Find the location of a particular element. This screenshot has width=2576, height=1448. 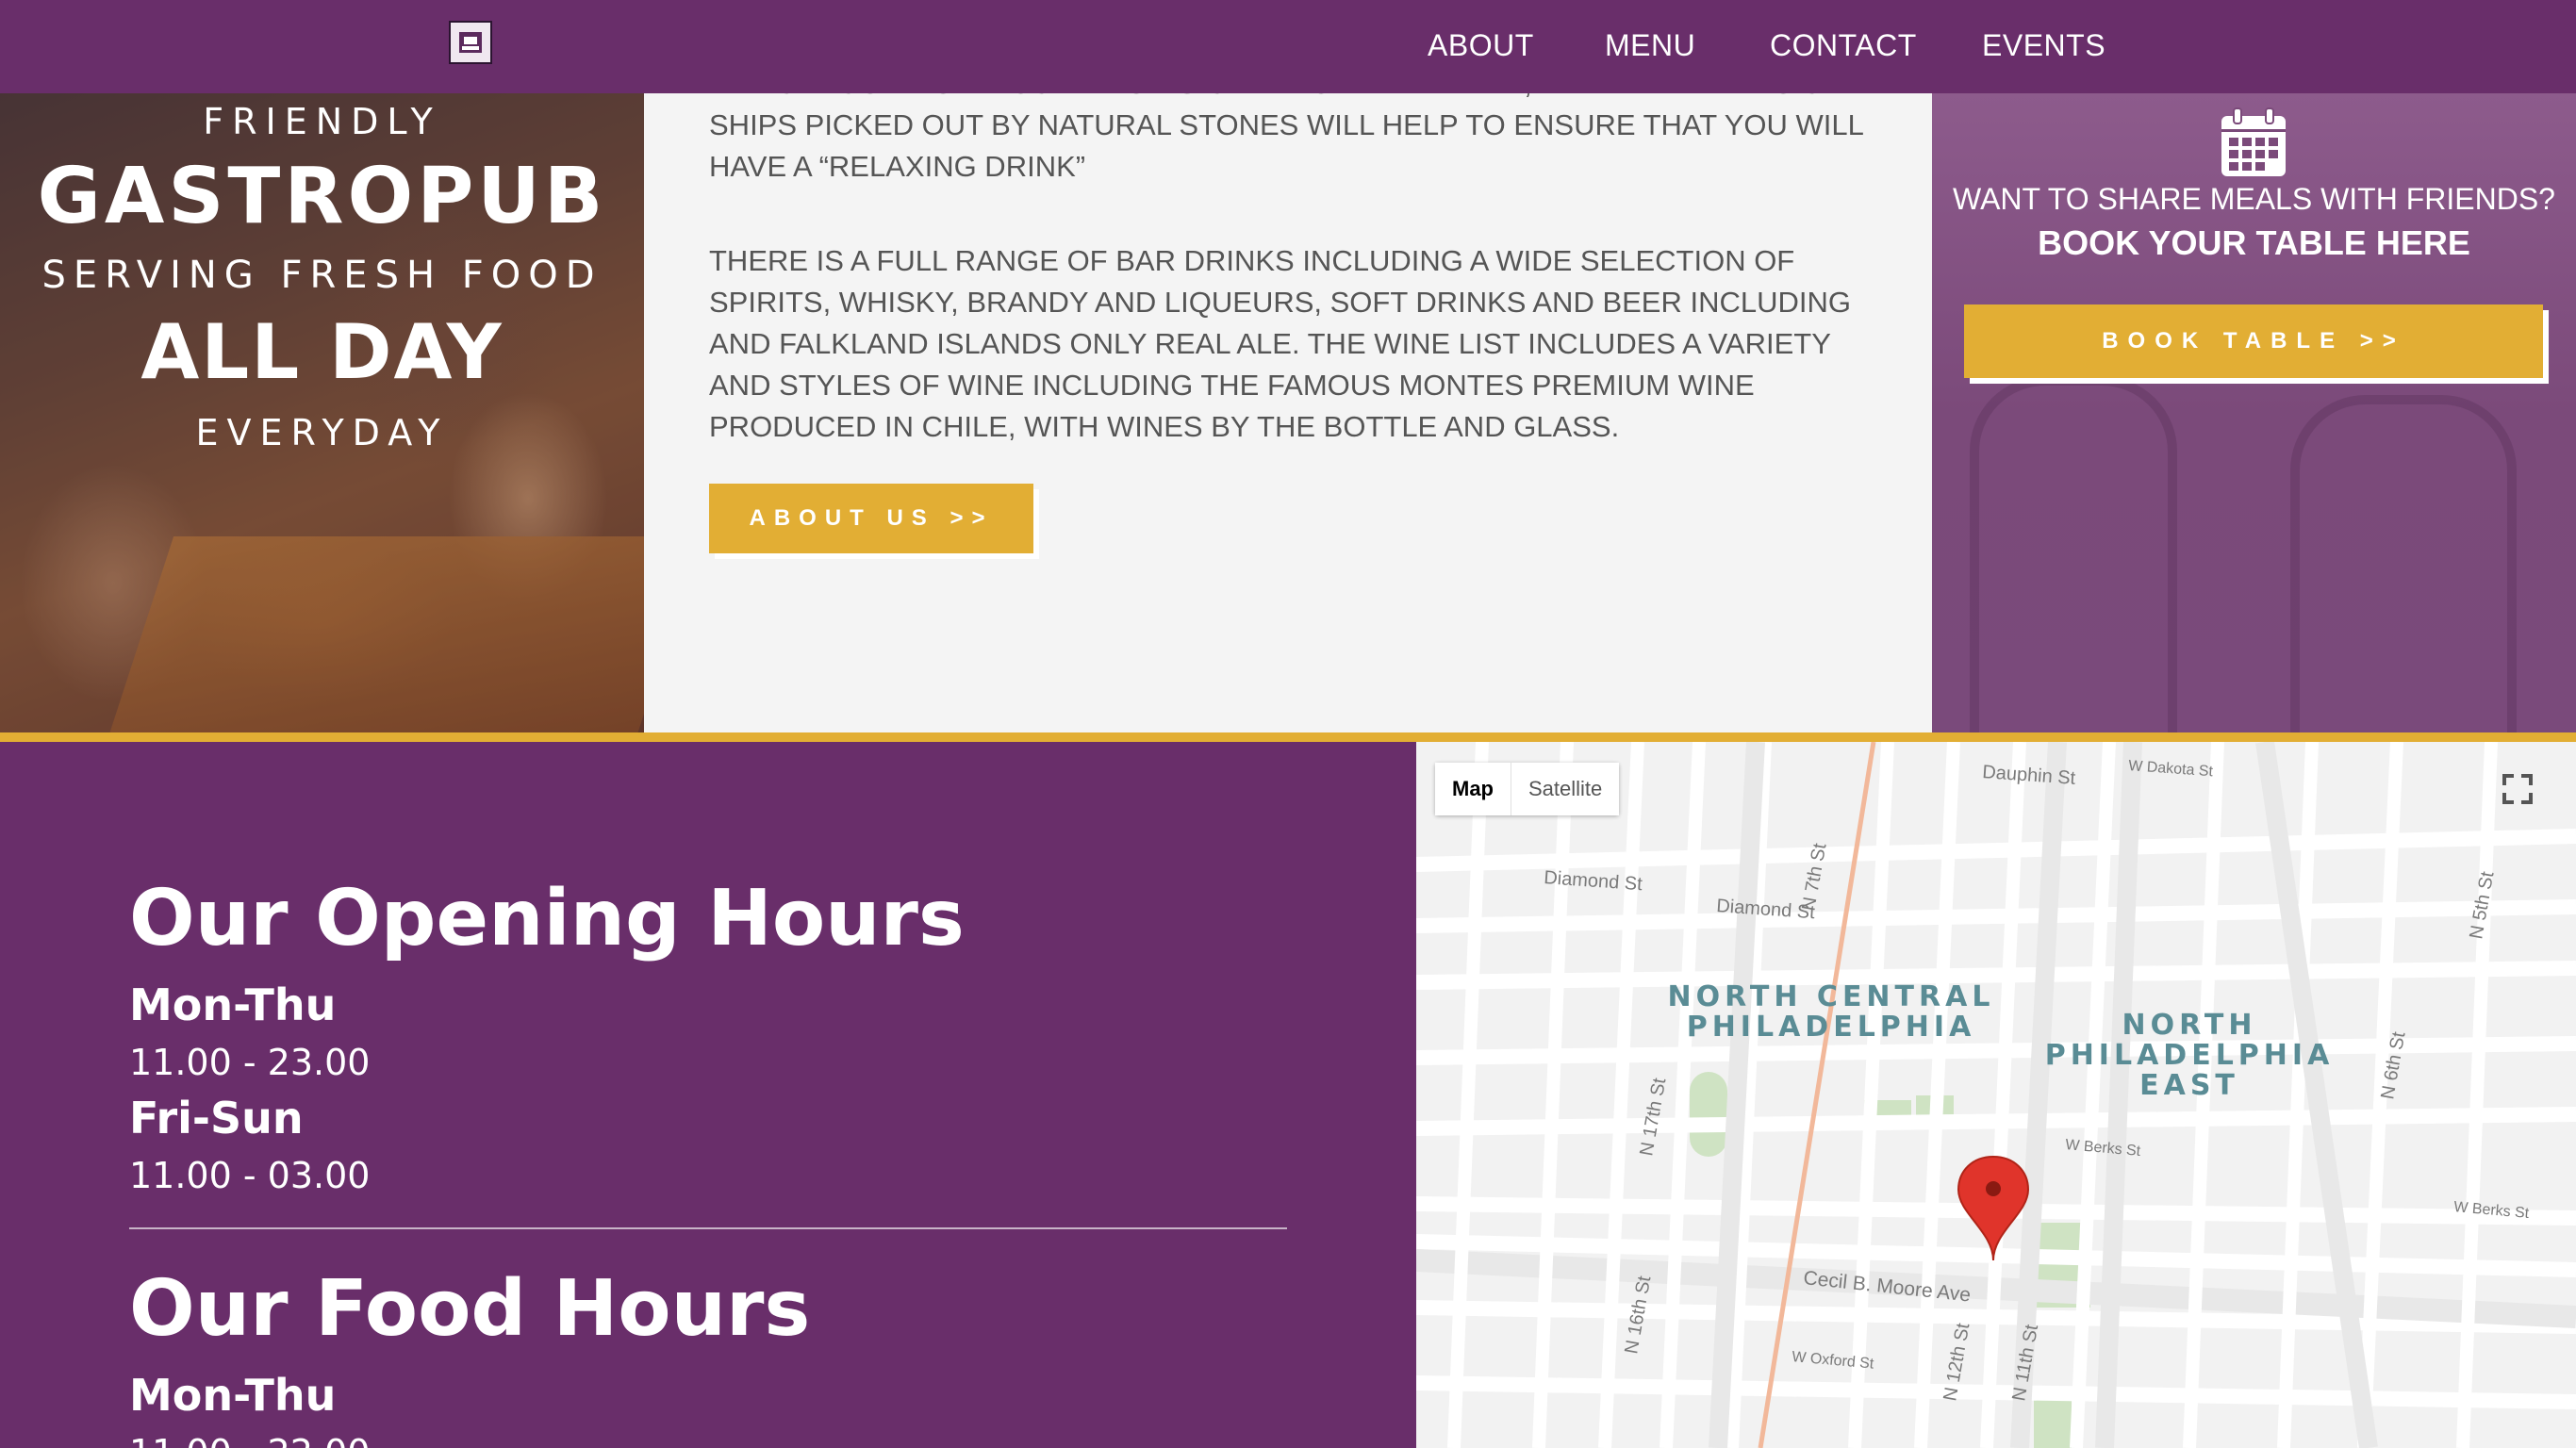

top-navbar: ABOUT MENU CONTACT EVENTS is located at coordinates (1288, 46).